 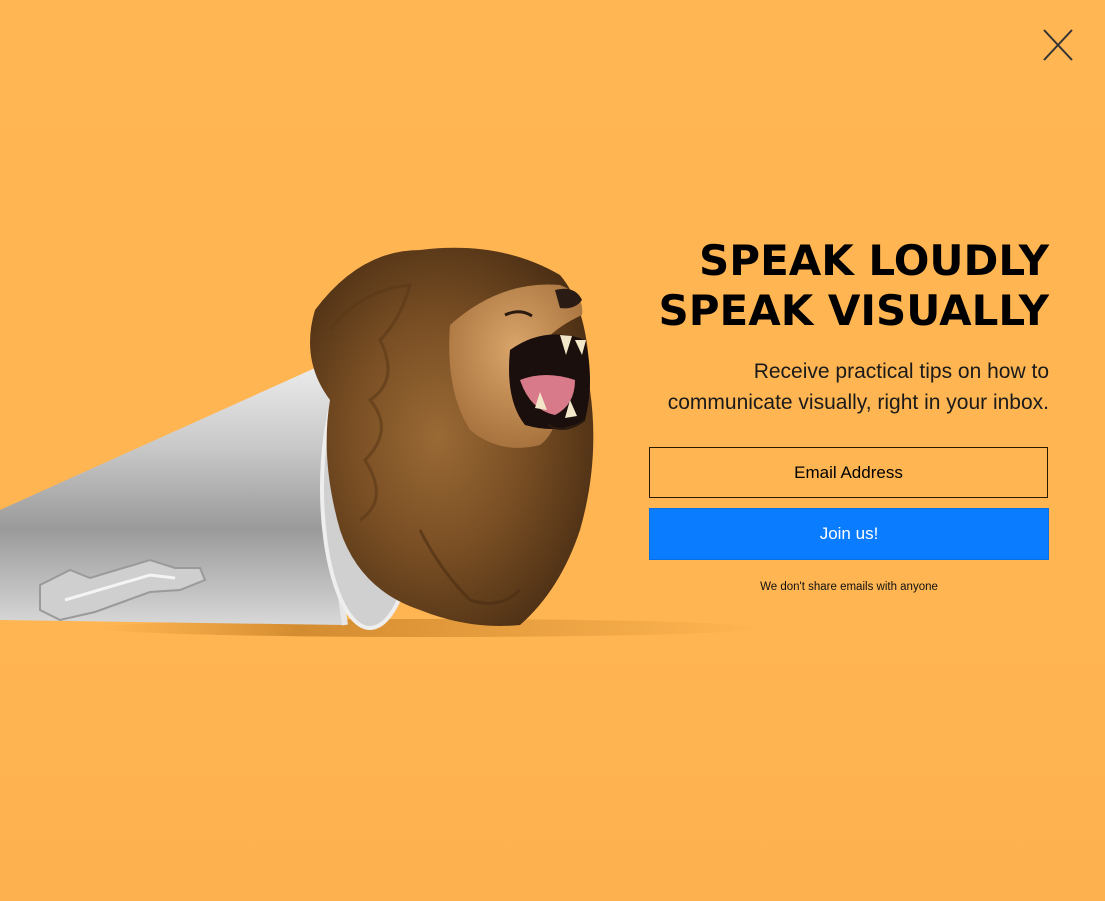 I want to click on headline-line-1: SPEAK LOUDLY, so click(x=874, y=260).